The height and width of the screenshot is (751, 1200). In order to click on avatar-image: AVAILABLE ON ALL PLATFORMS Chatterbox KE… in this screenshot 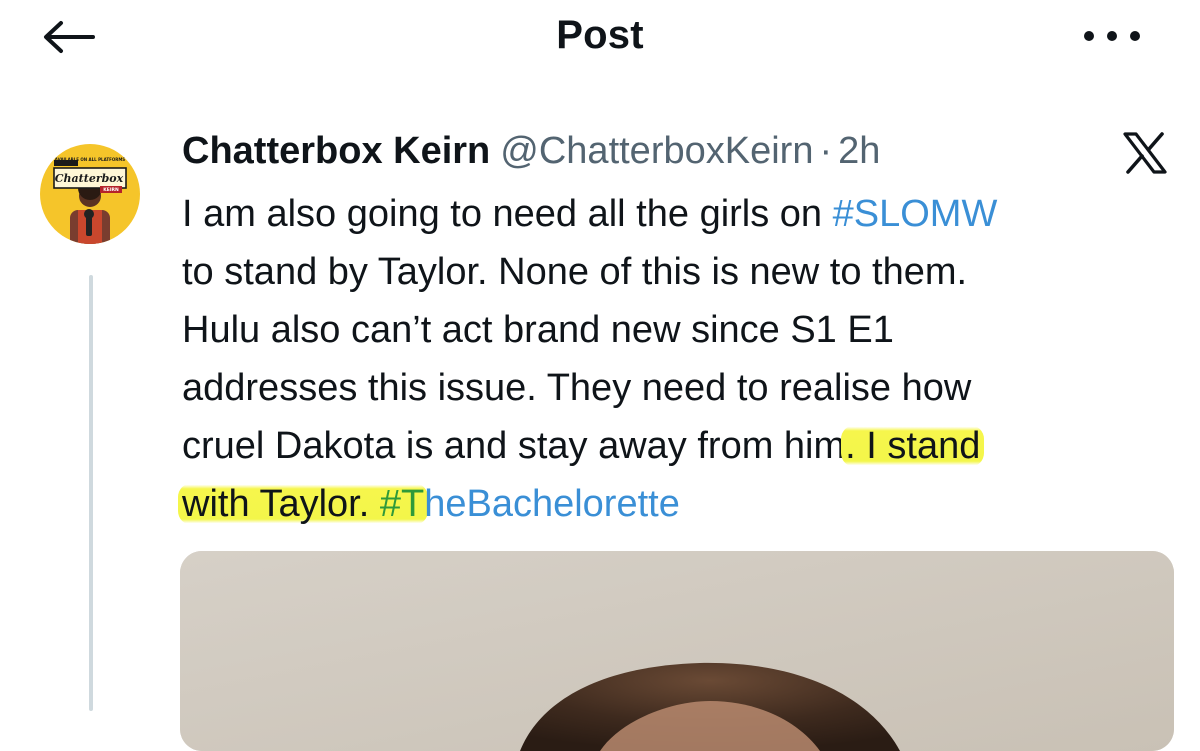, I will do `click(90, 194)`.